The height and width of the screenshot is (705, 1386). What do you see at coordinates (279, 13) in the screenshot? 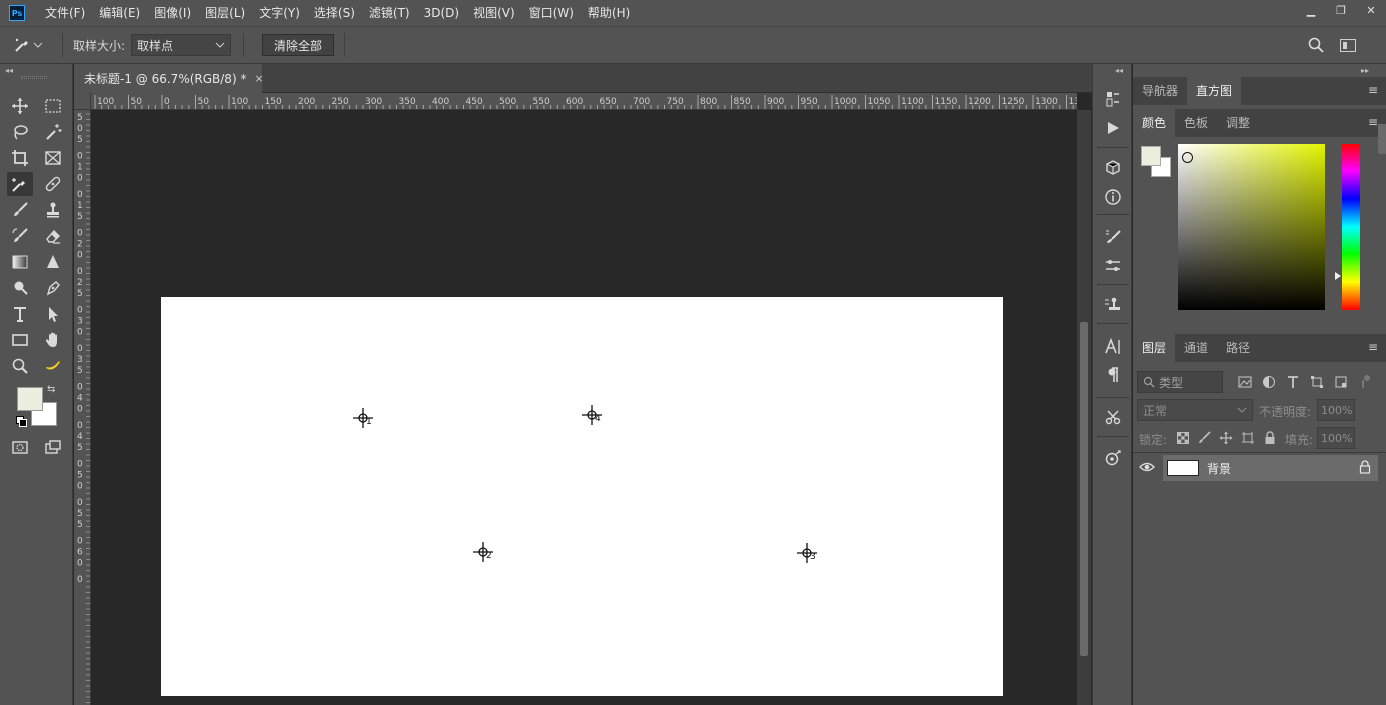
I see `menu-type: 文字(Y)` at bounding box center [279, 13].